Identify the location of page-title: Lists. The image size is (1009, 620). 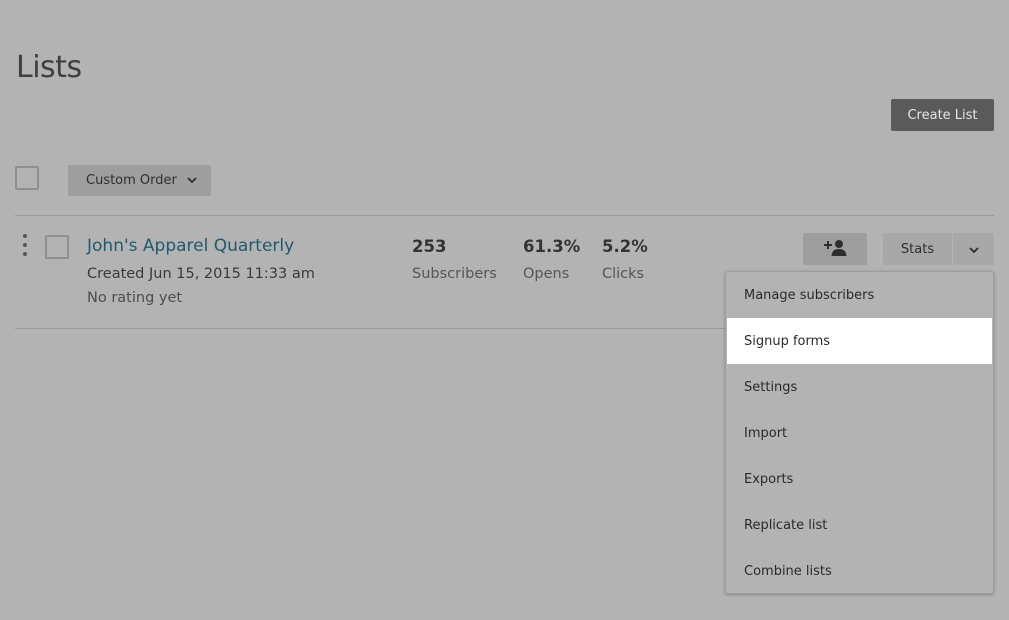
(49, 67).